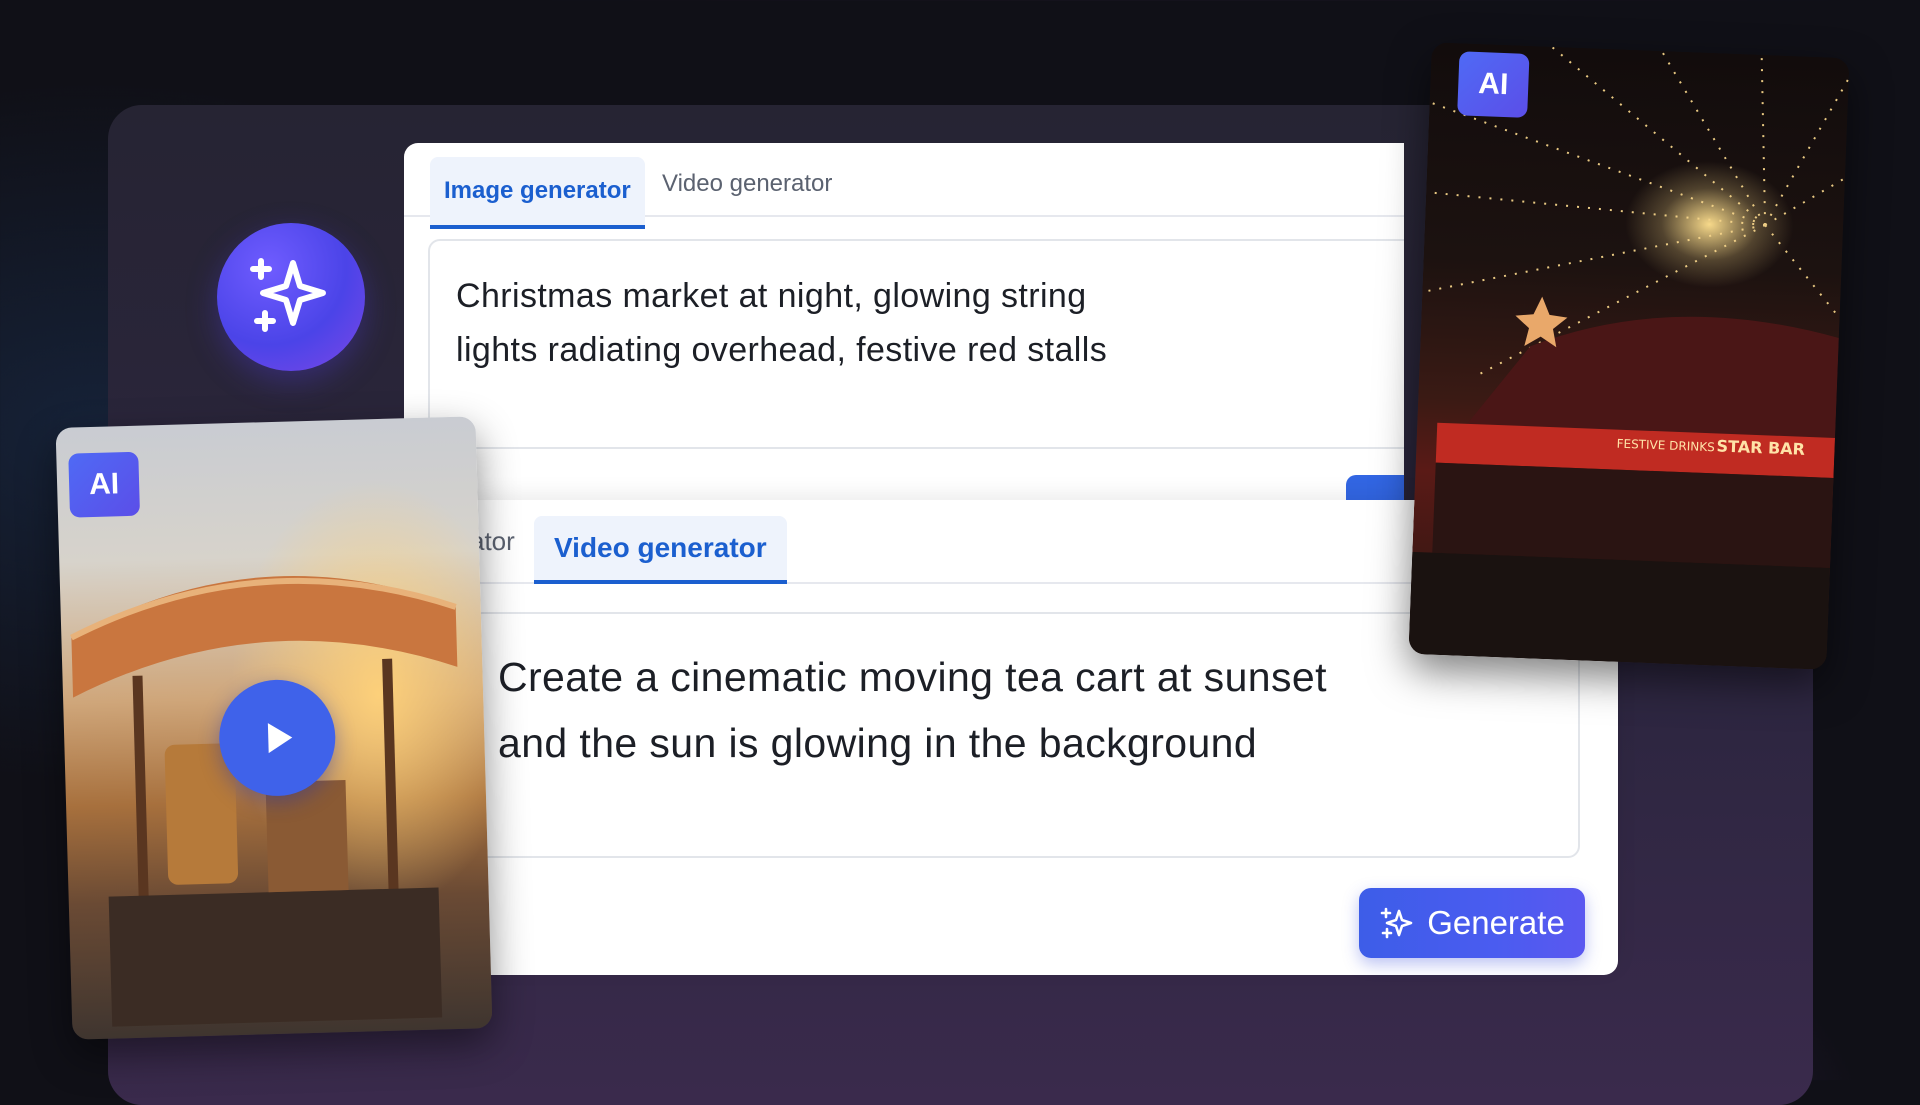 The width and height of the screenshot is (1920, 1105). I want to click on video-preview-card: AI, so click(274, 728).